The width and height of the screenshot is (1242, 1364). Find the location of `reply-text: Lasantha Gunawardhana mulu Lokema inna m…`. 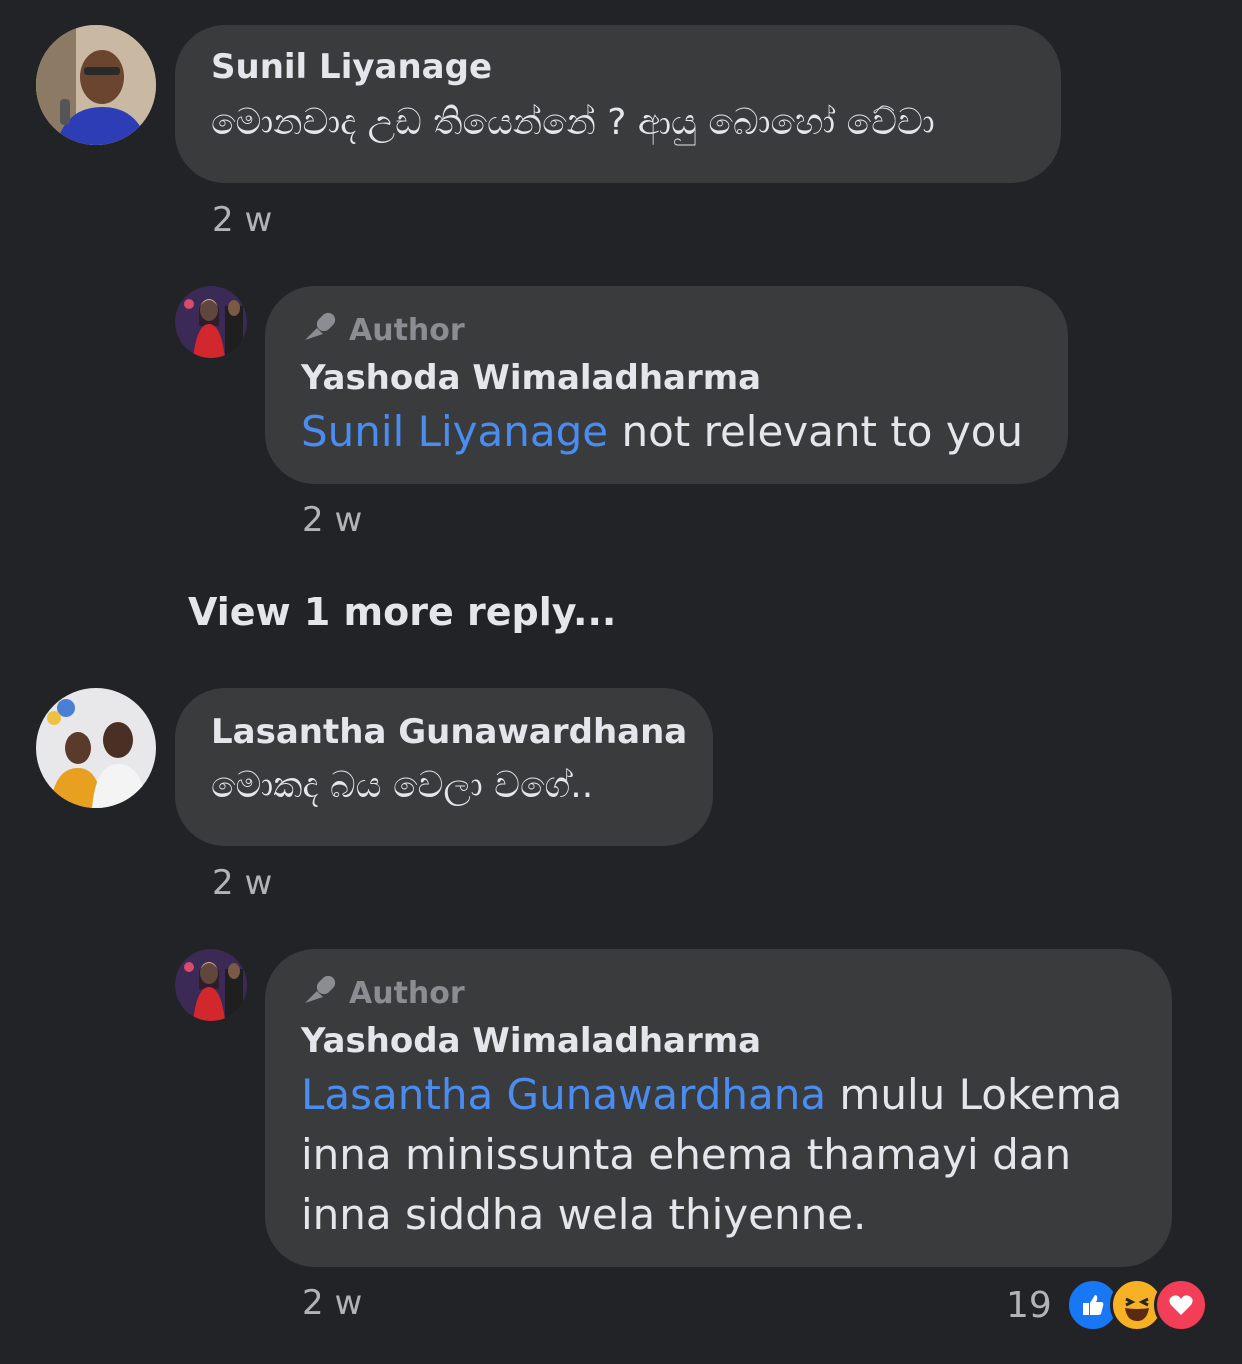

reply-text: Lasantha Gunawardhana mulu Lokema inna m… is located at coordinates (718, 1155).